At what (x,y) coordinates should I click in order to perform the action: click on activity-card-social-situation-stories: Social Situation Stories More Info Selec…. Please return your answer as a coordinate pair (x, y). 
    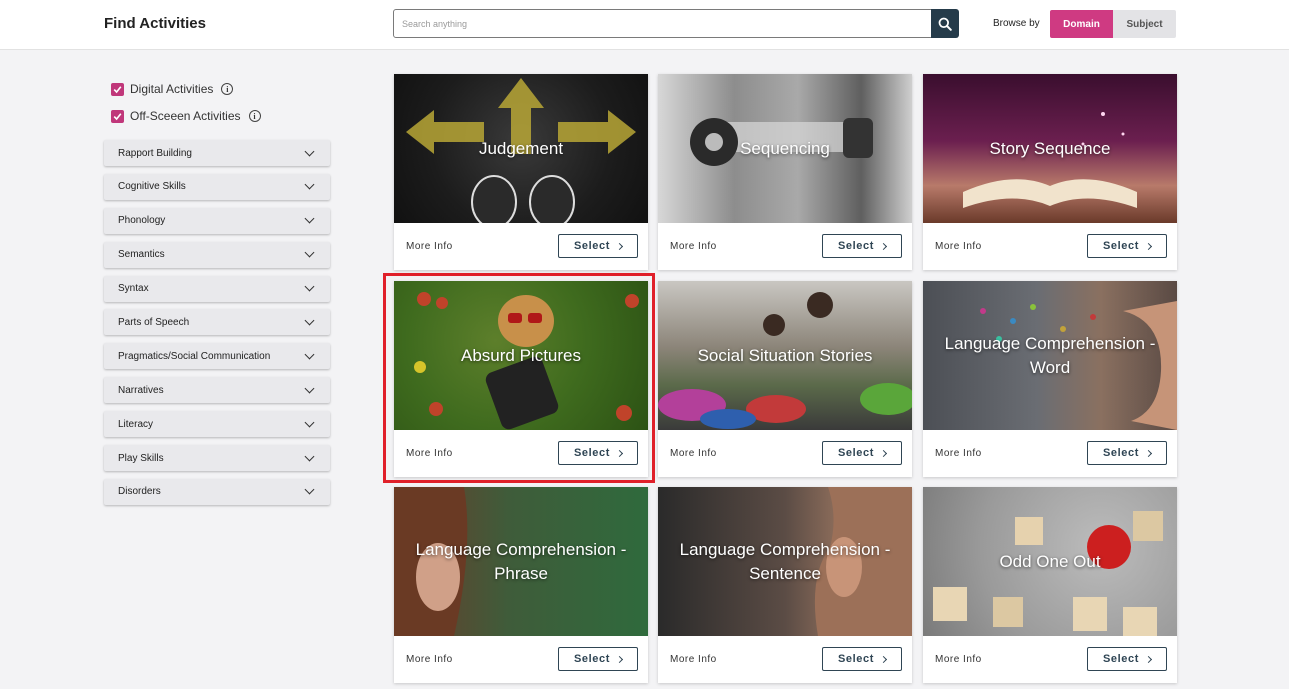
    Looking at the image, I should click on (785, 379).